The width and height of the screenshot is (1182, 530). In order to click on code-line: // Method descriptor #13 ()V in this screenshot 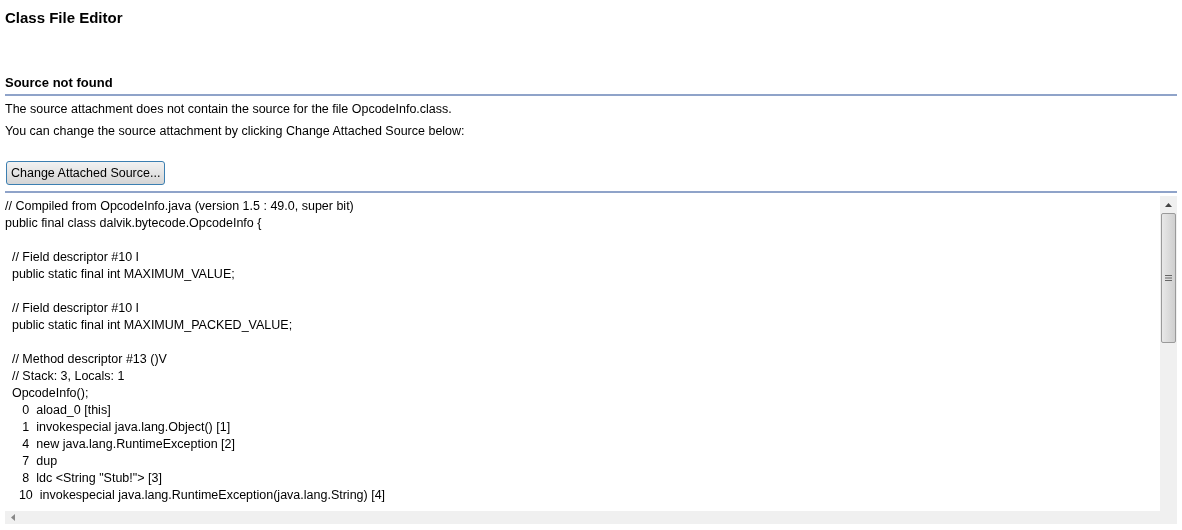, I will do `click(89, 360)`.